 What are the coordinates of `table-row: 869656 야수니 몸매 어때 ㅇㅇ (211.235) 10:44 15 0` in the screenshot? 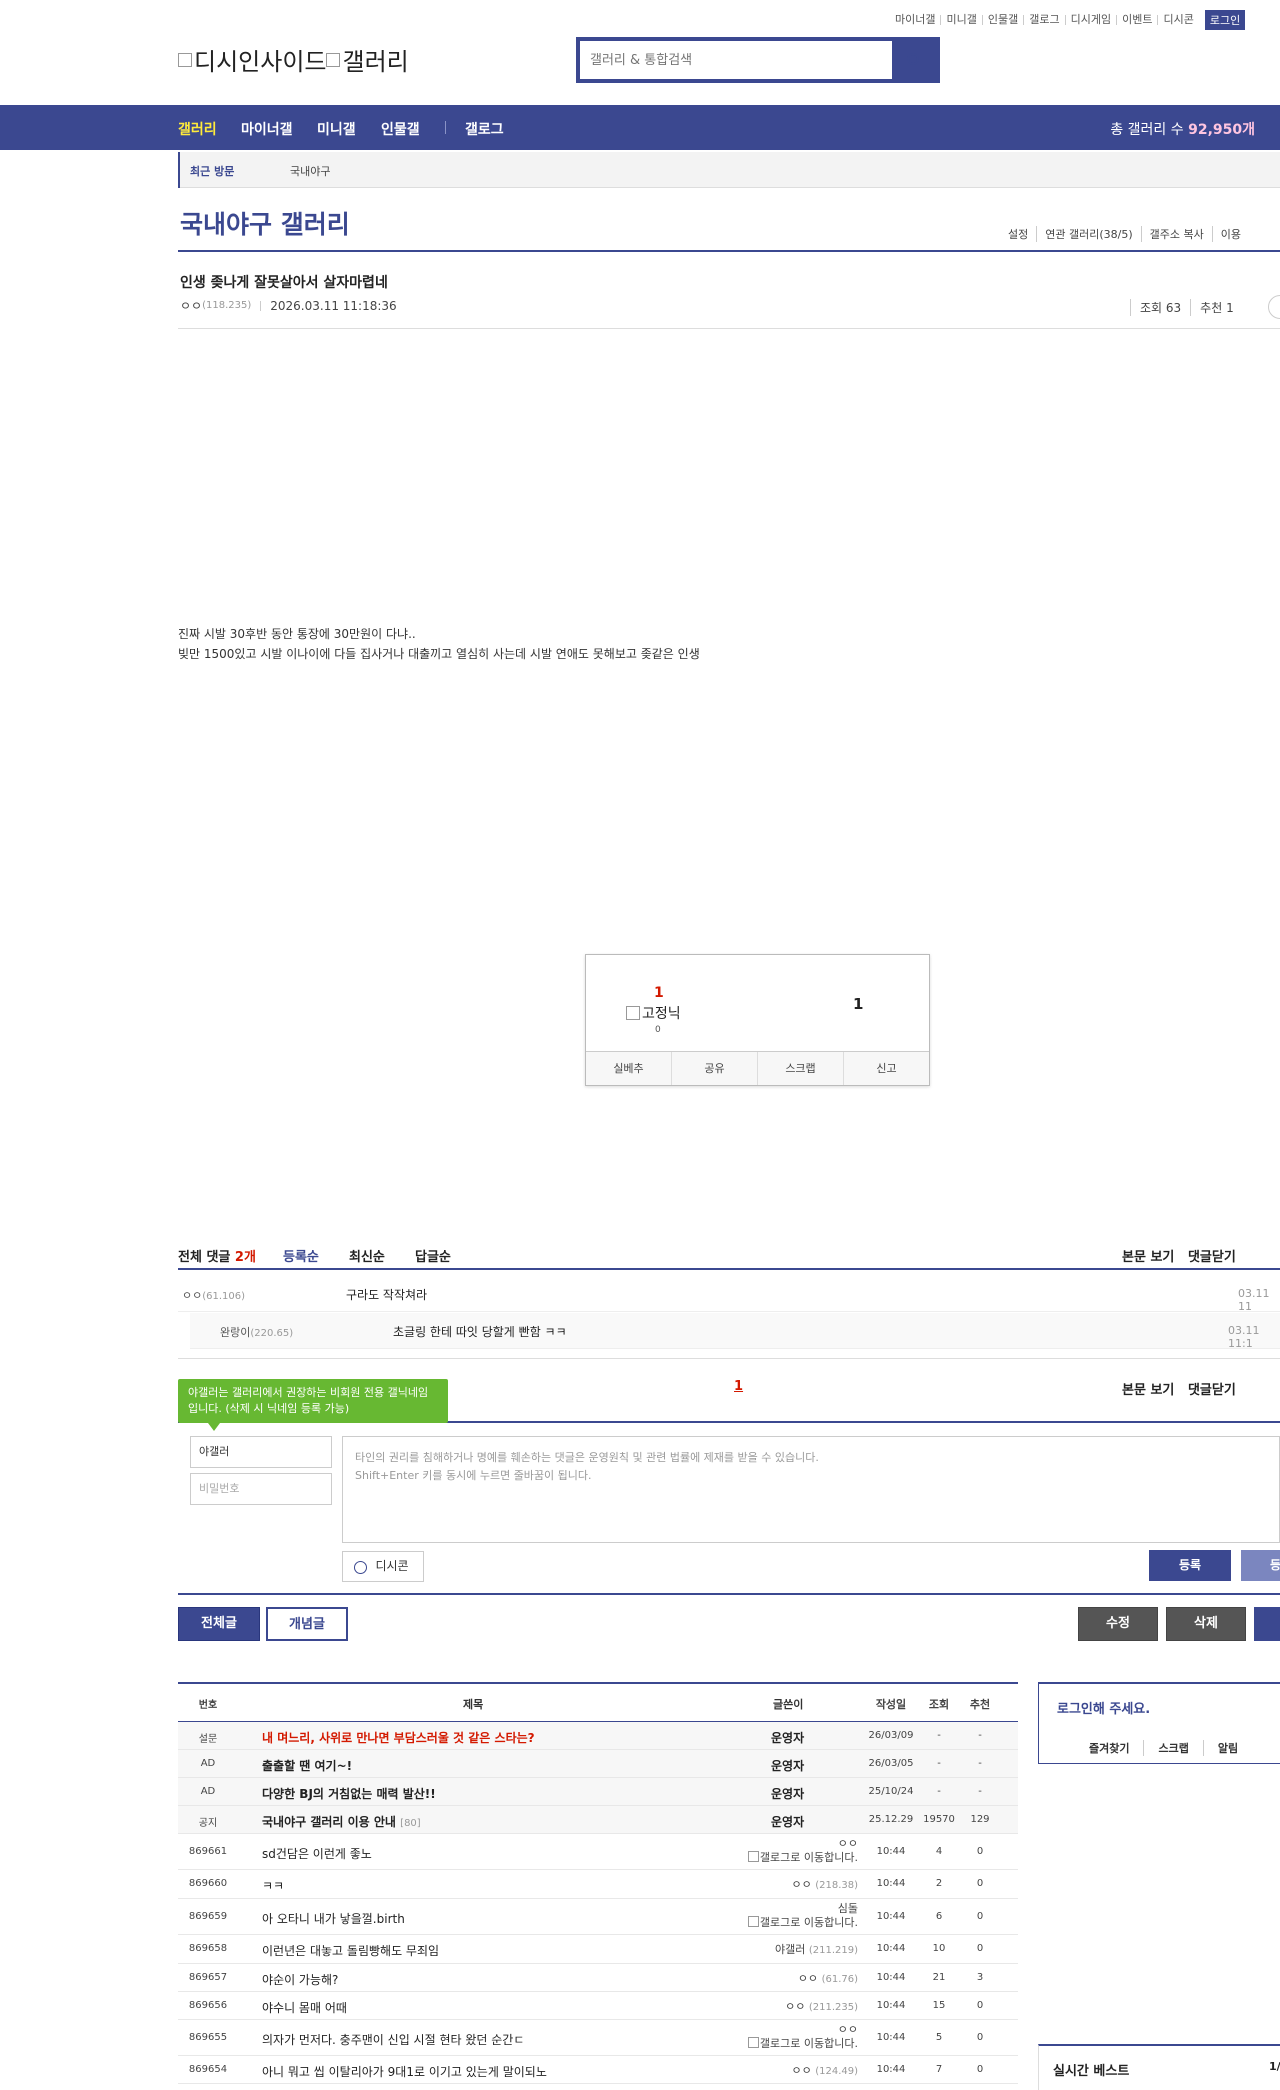 It's located at (598, 2006).